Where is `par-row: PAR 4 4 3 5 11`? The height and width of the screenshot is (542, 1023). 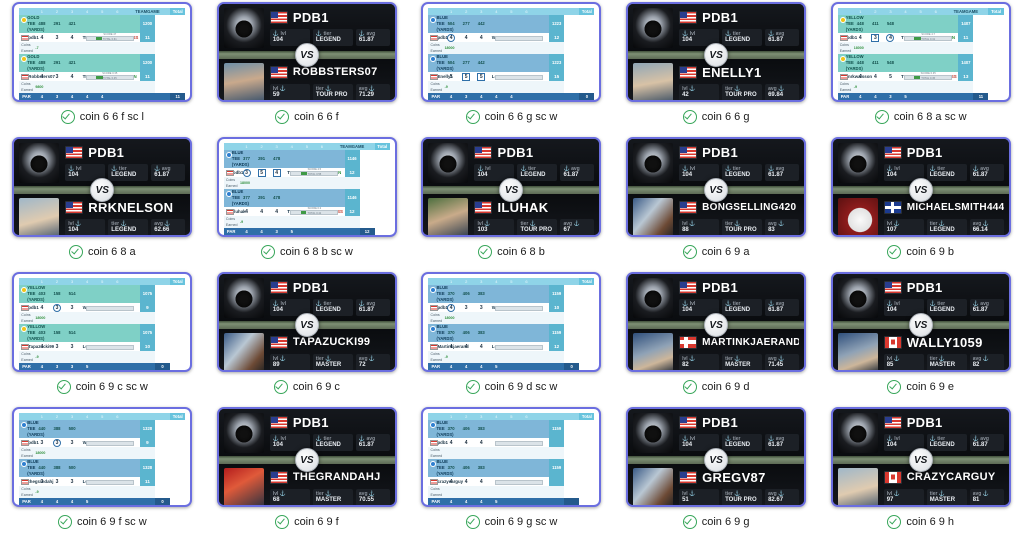
par-row: PAR 4 4 3 5 11 is located at coordinates (920, 96).